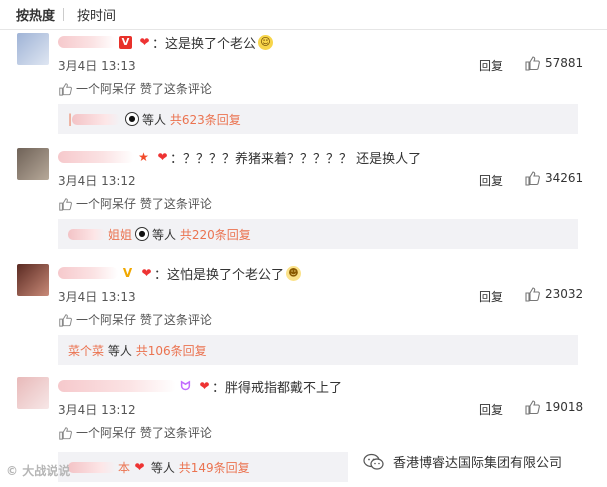 This screenshot has height=487, width=607. I want to click on pig-emoji-icon: ☻, so click(294, 273).